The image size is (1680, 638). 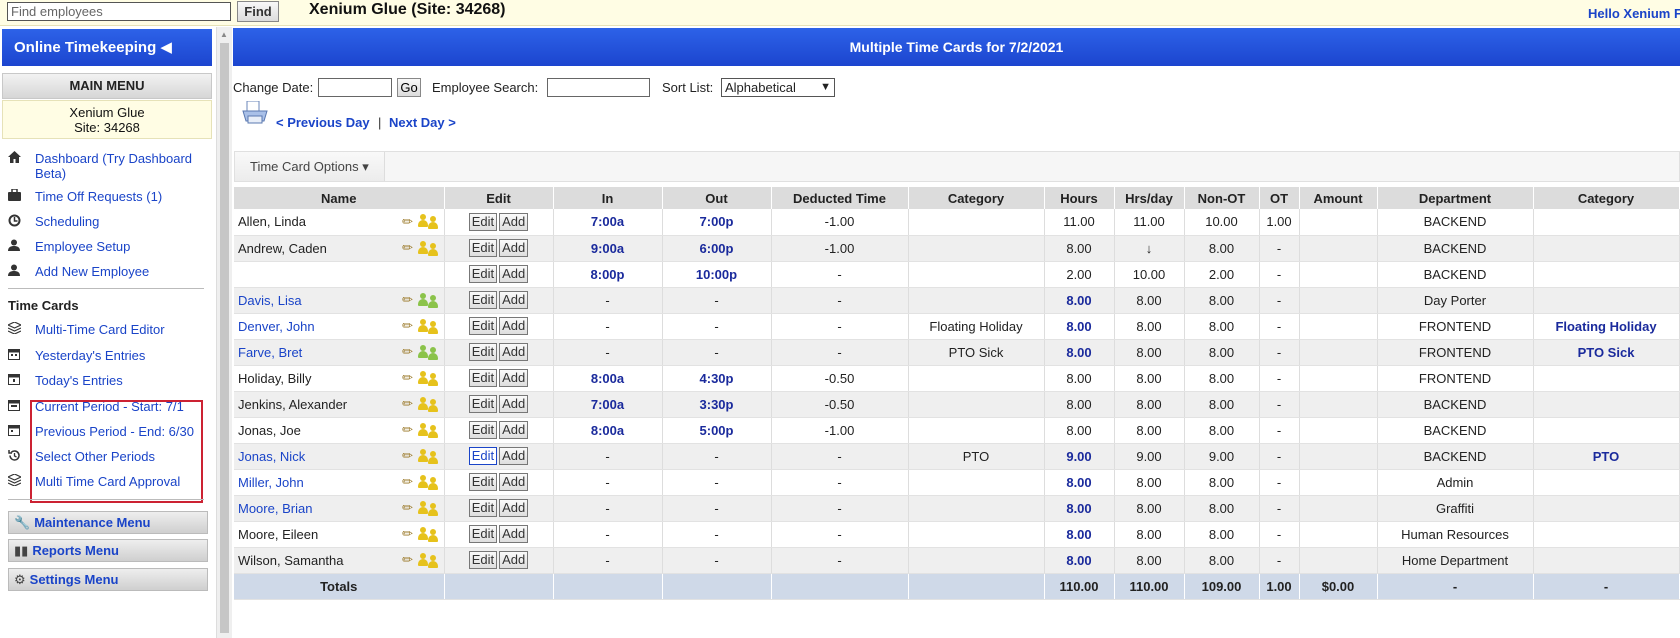 I want to click on next-day-link: Next Day >, so click(x=422, y=122).